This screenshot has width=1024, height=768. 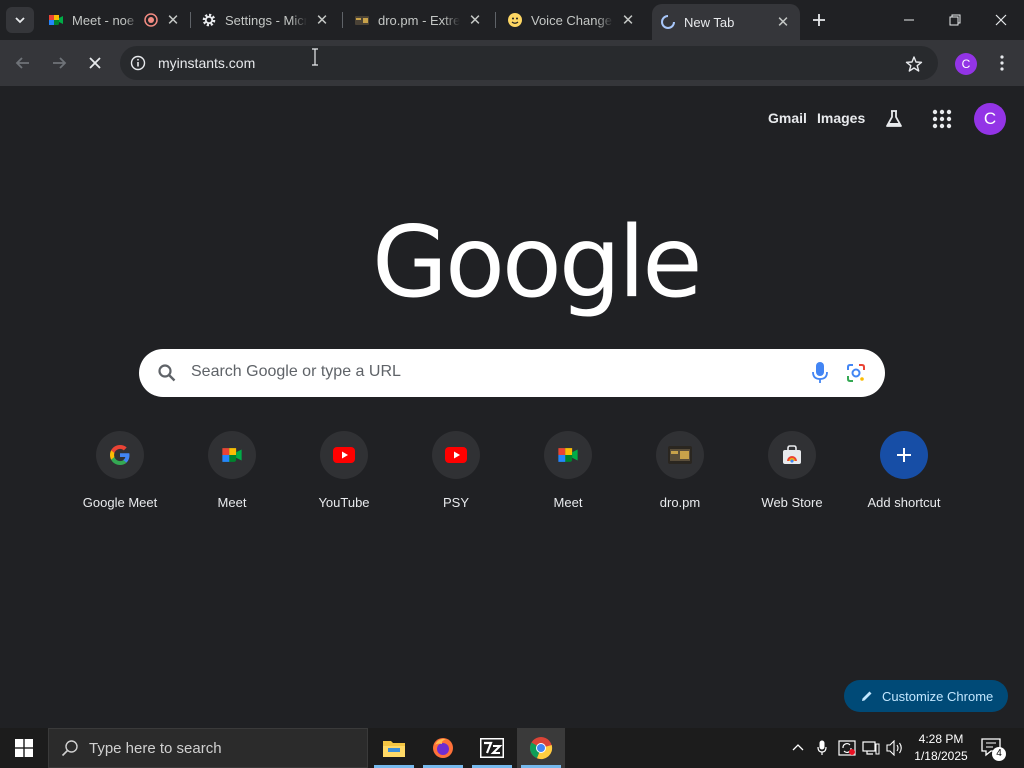 I want to click on volume-tray-icon, so click(x=895, y=748).